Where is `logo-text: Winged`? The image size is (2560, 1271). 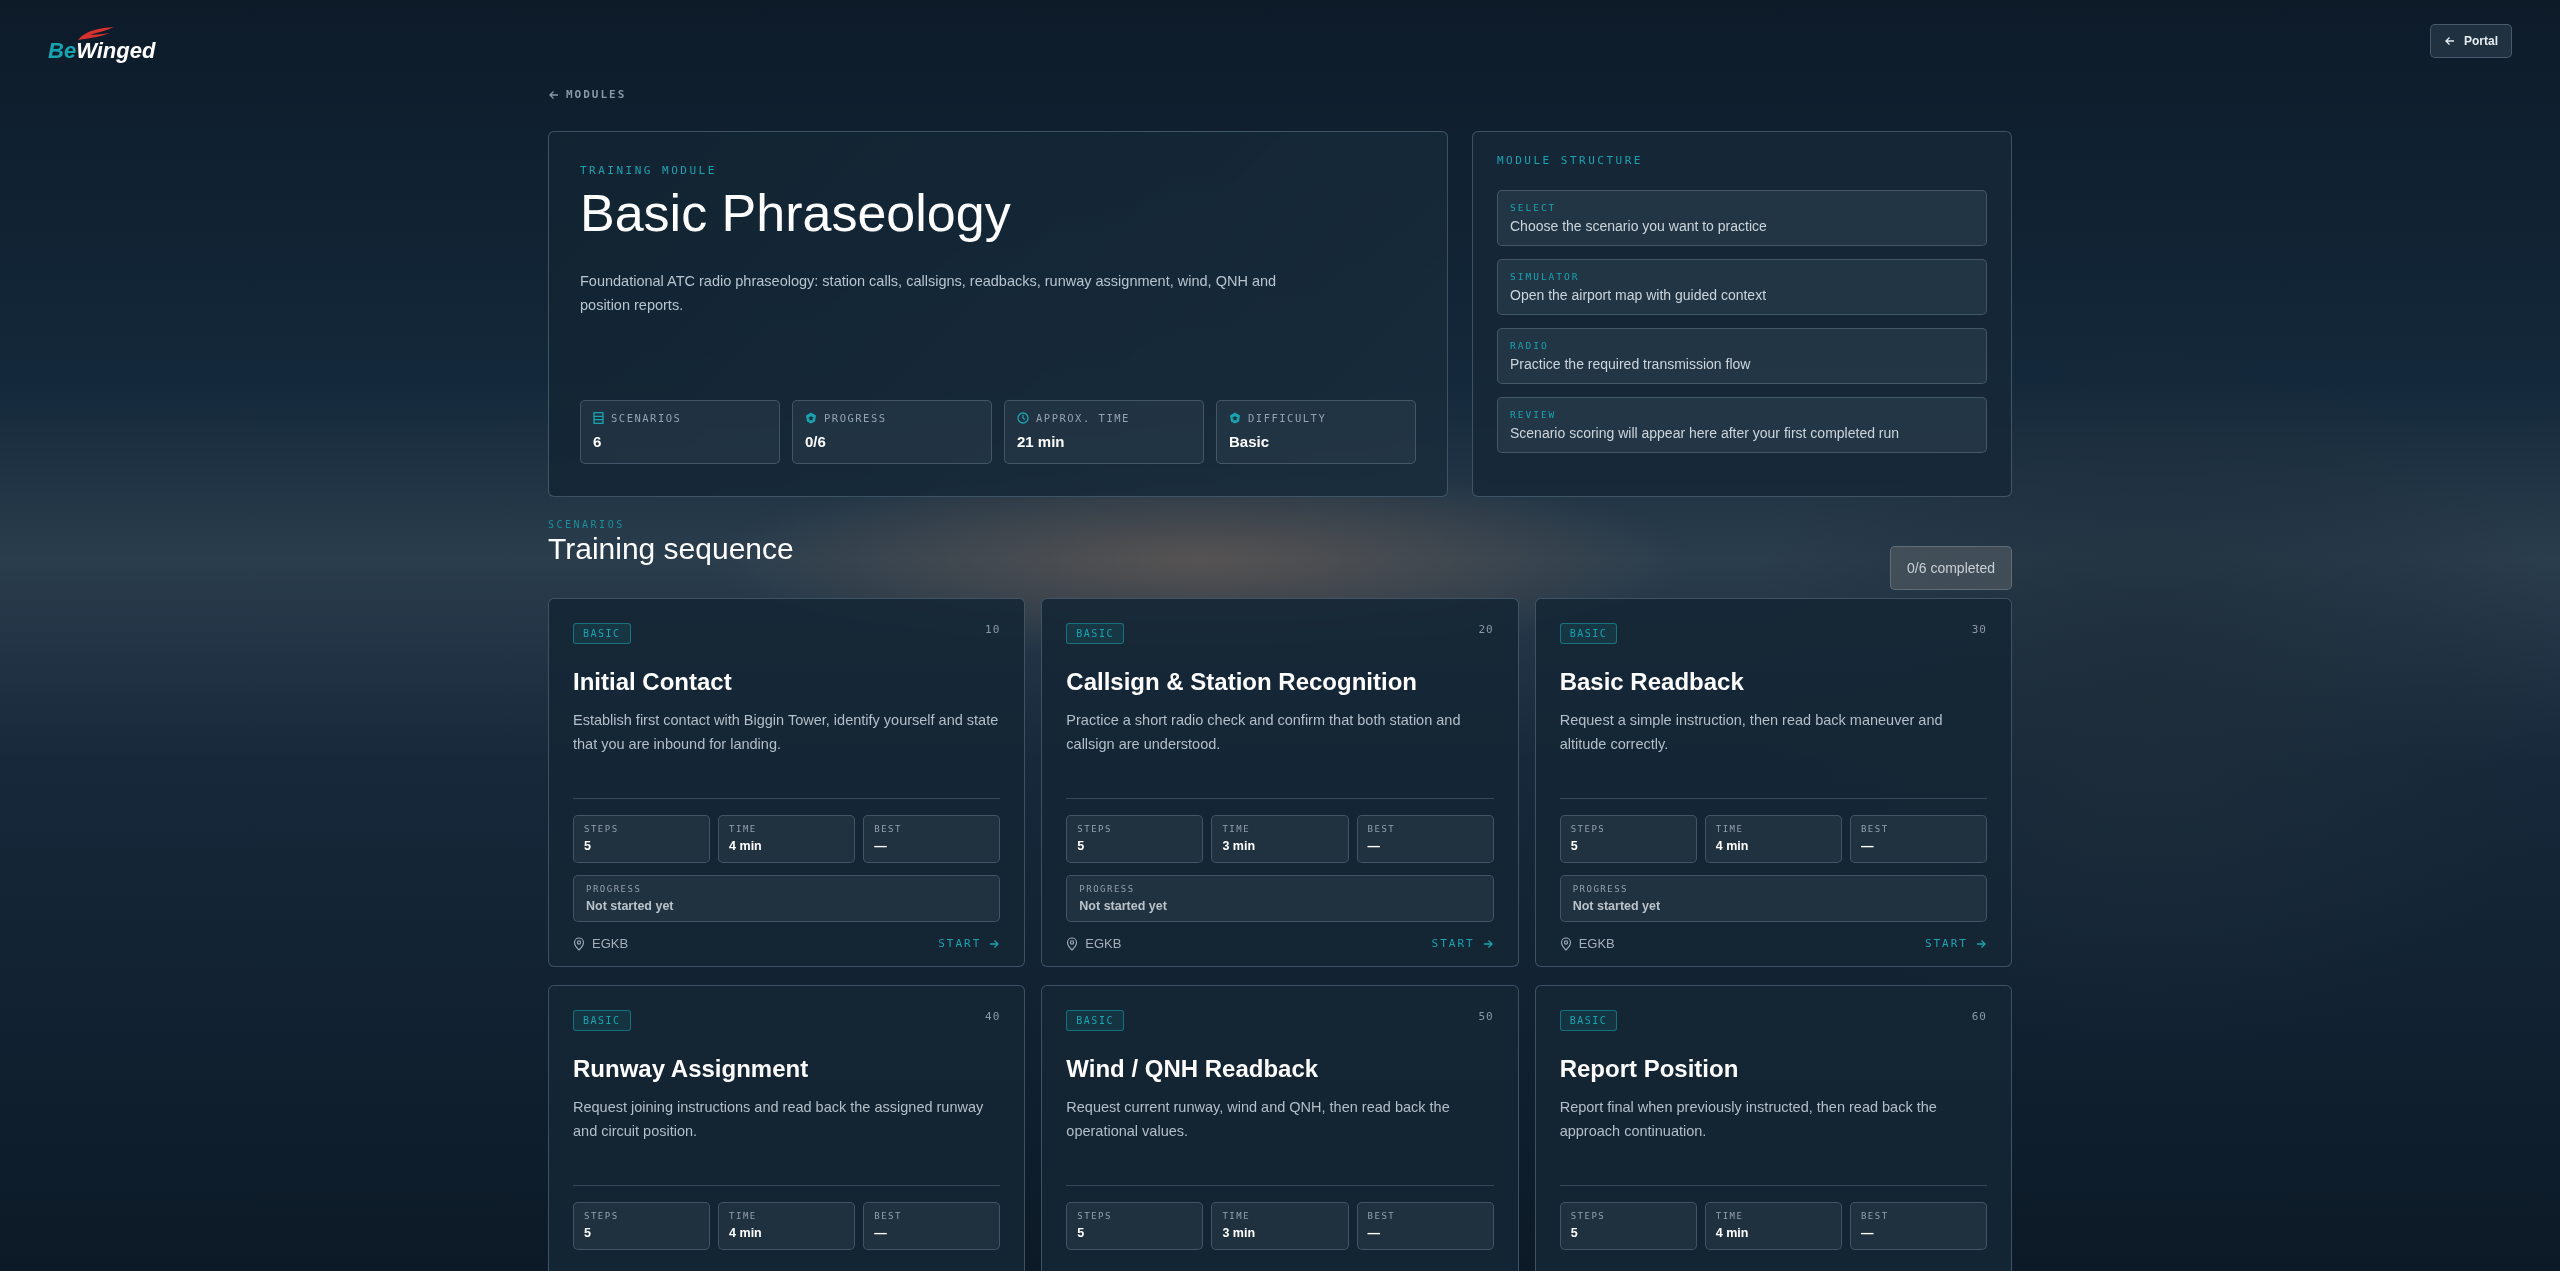
logo-text: Winged is located at coordinates (116, 50).